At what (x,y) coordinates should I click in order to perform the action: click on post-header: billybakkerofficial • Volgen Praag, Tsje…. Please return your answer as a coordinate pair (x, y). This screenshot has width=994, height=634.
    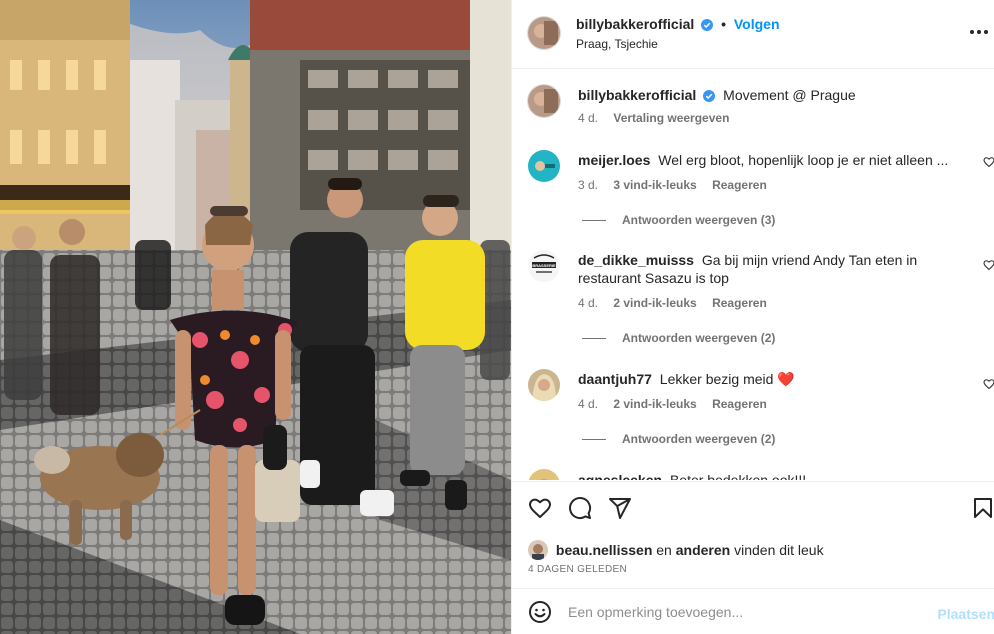
    Looking at the image, I should click on (753, 34).